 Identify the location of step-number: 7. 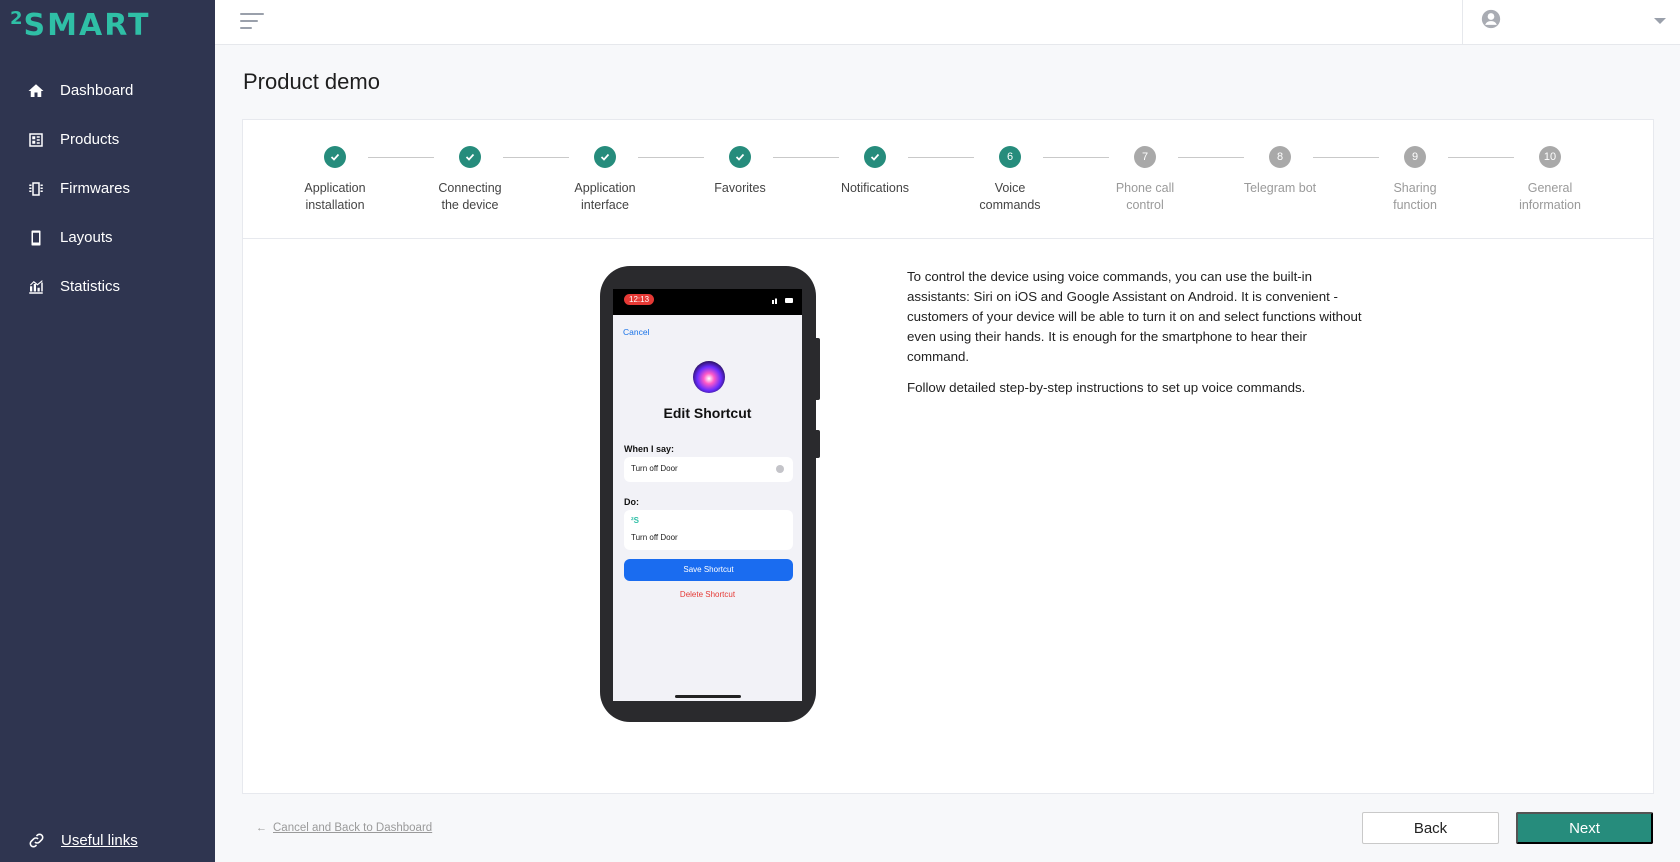
(1145, 157).